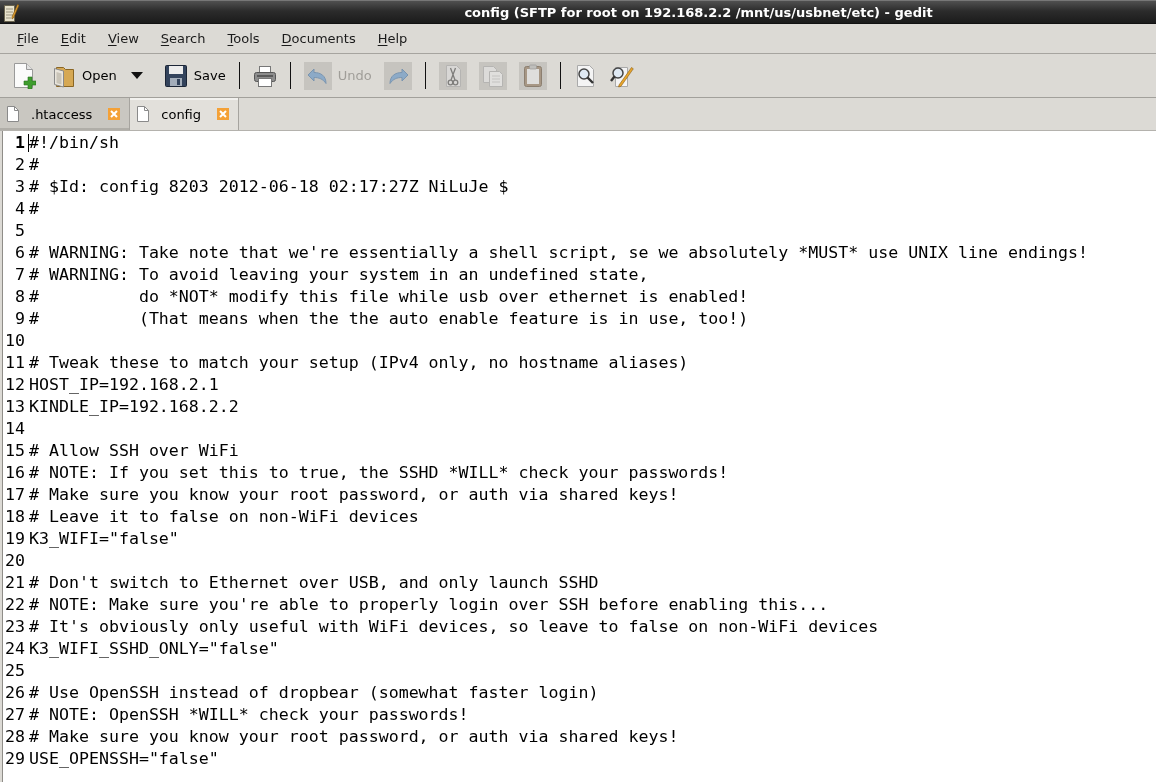  Describe the element at coordinates (314, 693) in the screenshot. I see `code-line: # Use OpenSSH instead of dropbear (somewhat faster login)` at that location.